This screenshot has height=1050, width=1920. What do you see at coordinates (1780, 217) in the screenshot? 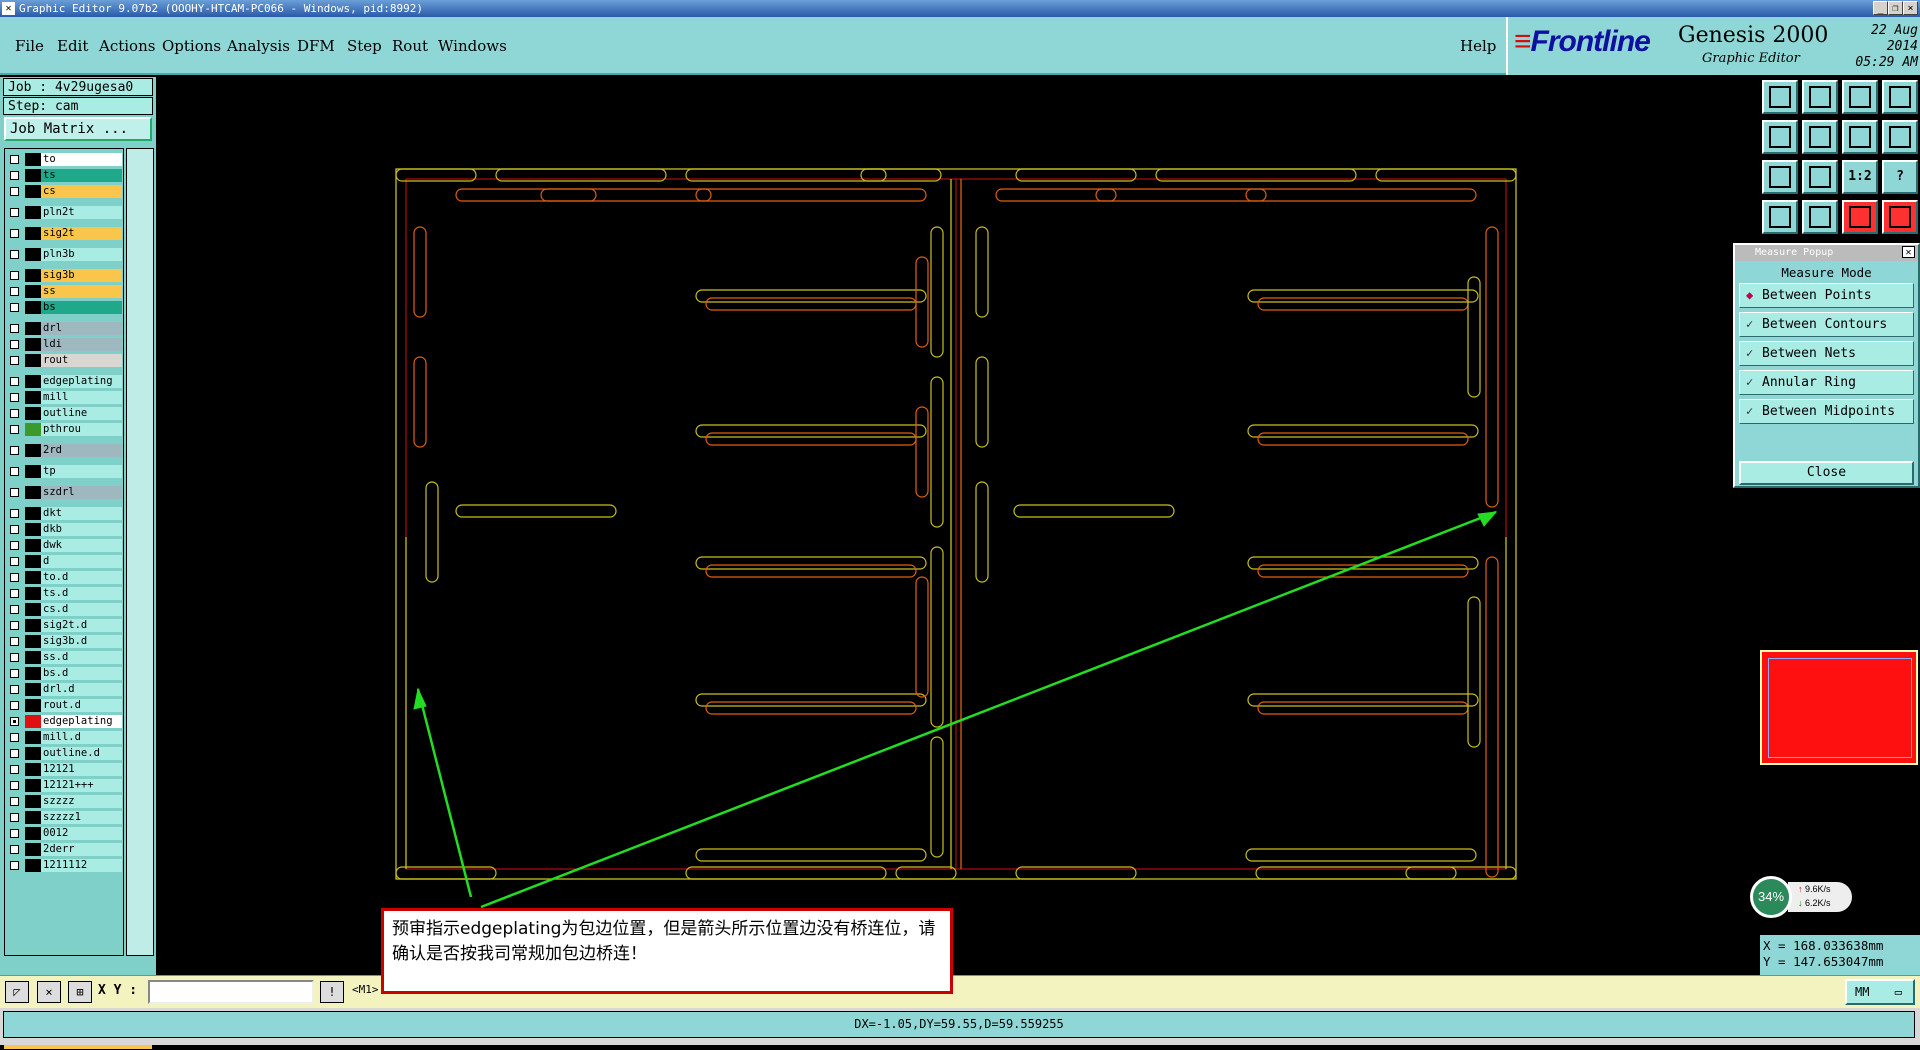
I see `measure-button` at bounding box center [1780, 217].